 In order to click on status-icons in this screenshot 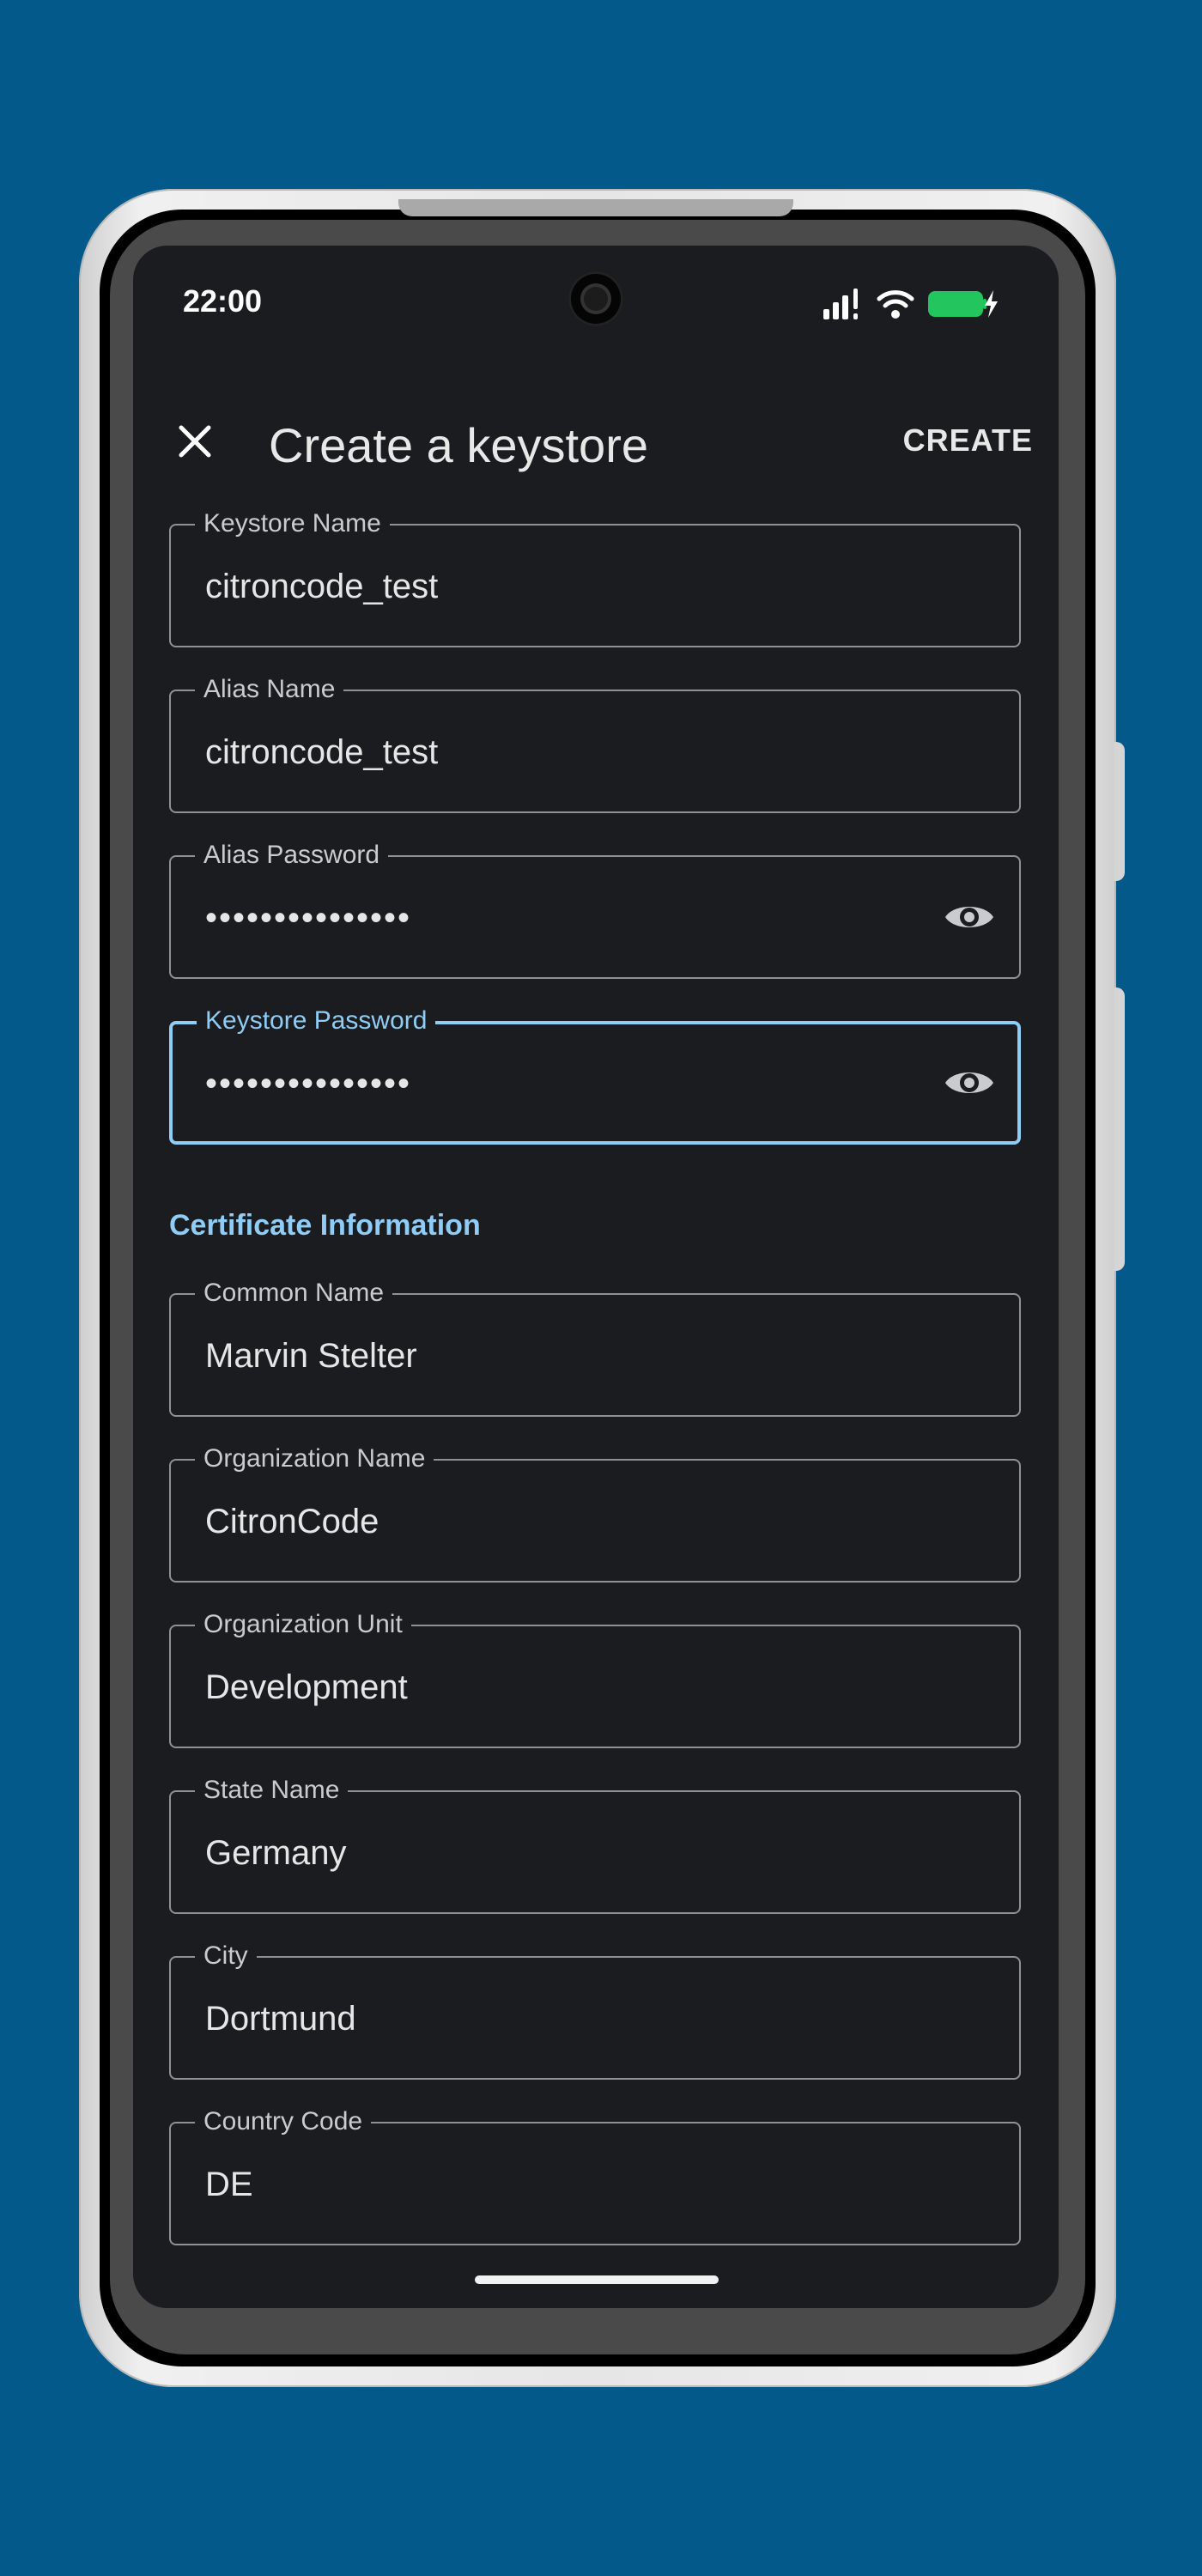, I will do `click(911, 306)`.